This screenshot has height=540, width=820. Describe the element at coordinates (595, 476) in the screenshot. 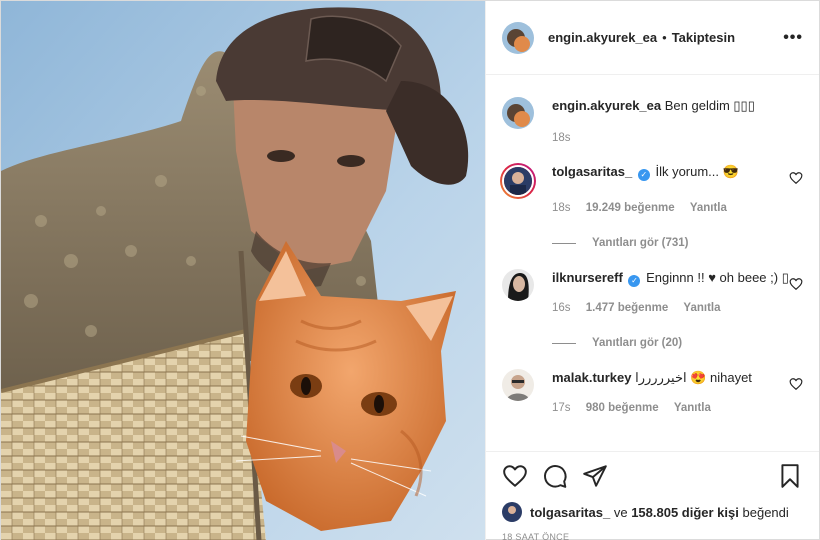

I see `send-icon` at that location.